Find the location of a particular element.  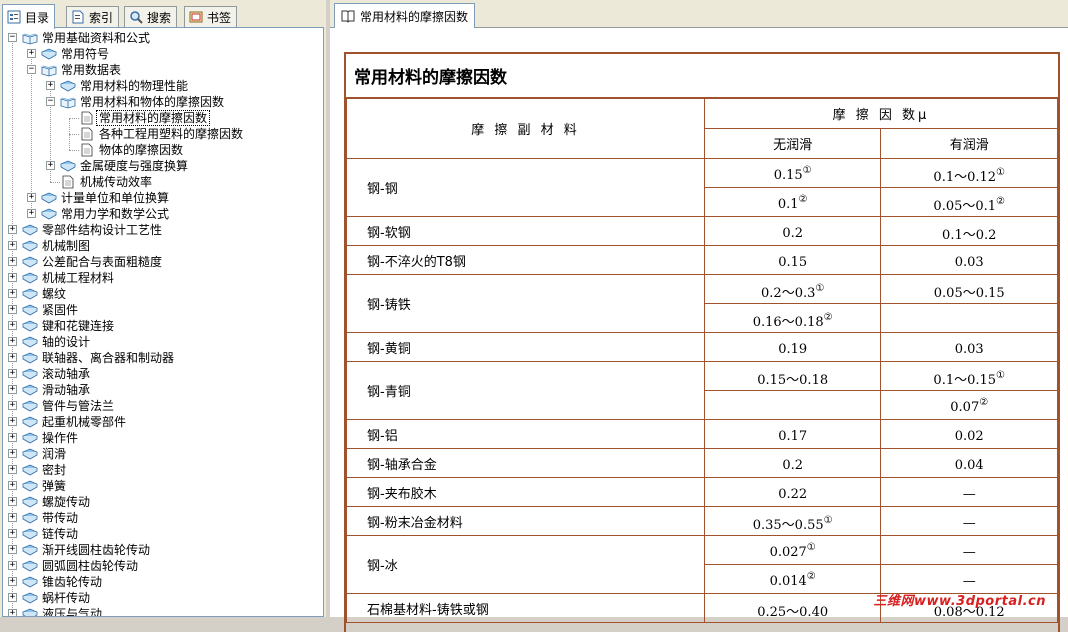

tree-item: + 渐开线圆柱齿轮传动 is located at coordinates (163, 550).